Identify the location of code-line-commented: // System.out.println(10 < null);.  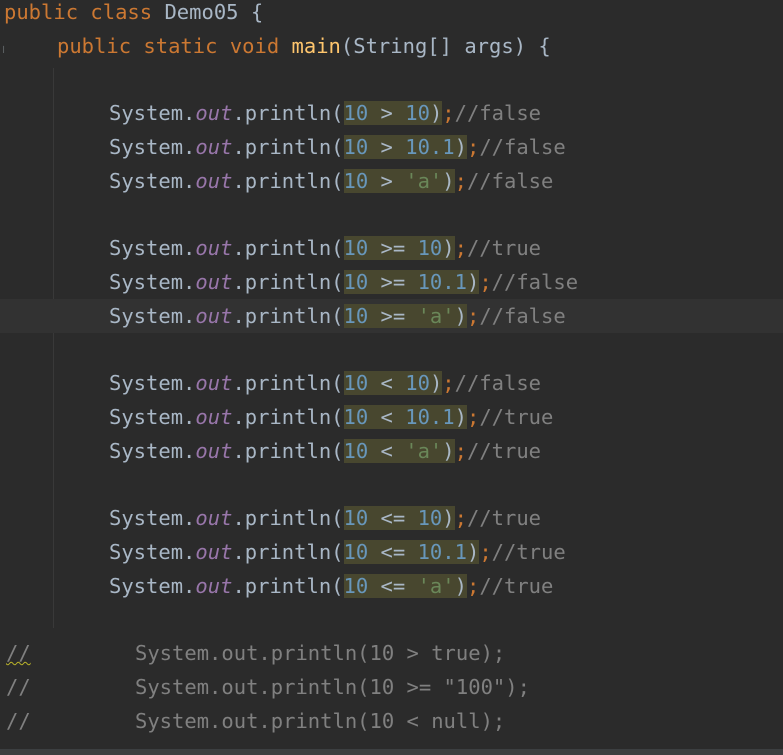
(391, 721).